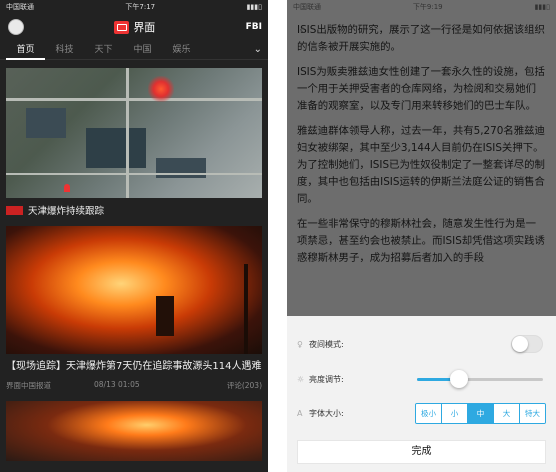  I want to click on explosion-marker, so click(161, 89).